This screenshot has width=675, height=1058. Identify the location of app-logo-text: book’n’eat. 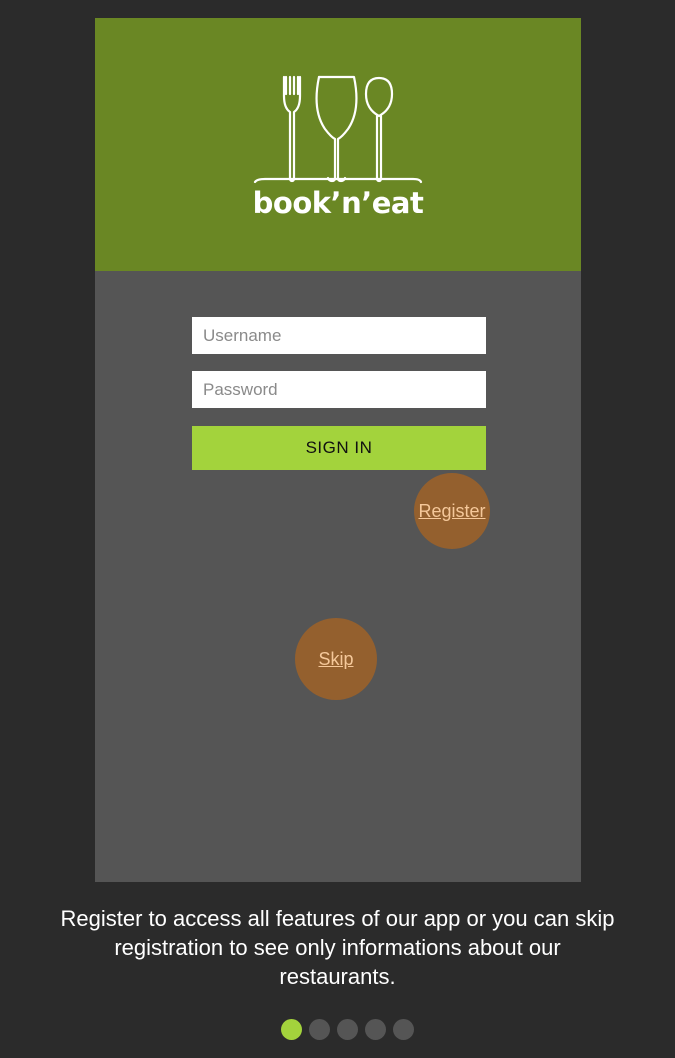
(338, 203).